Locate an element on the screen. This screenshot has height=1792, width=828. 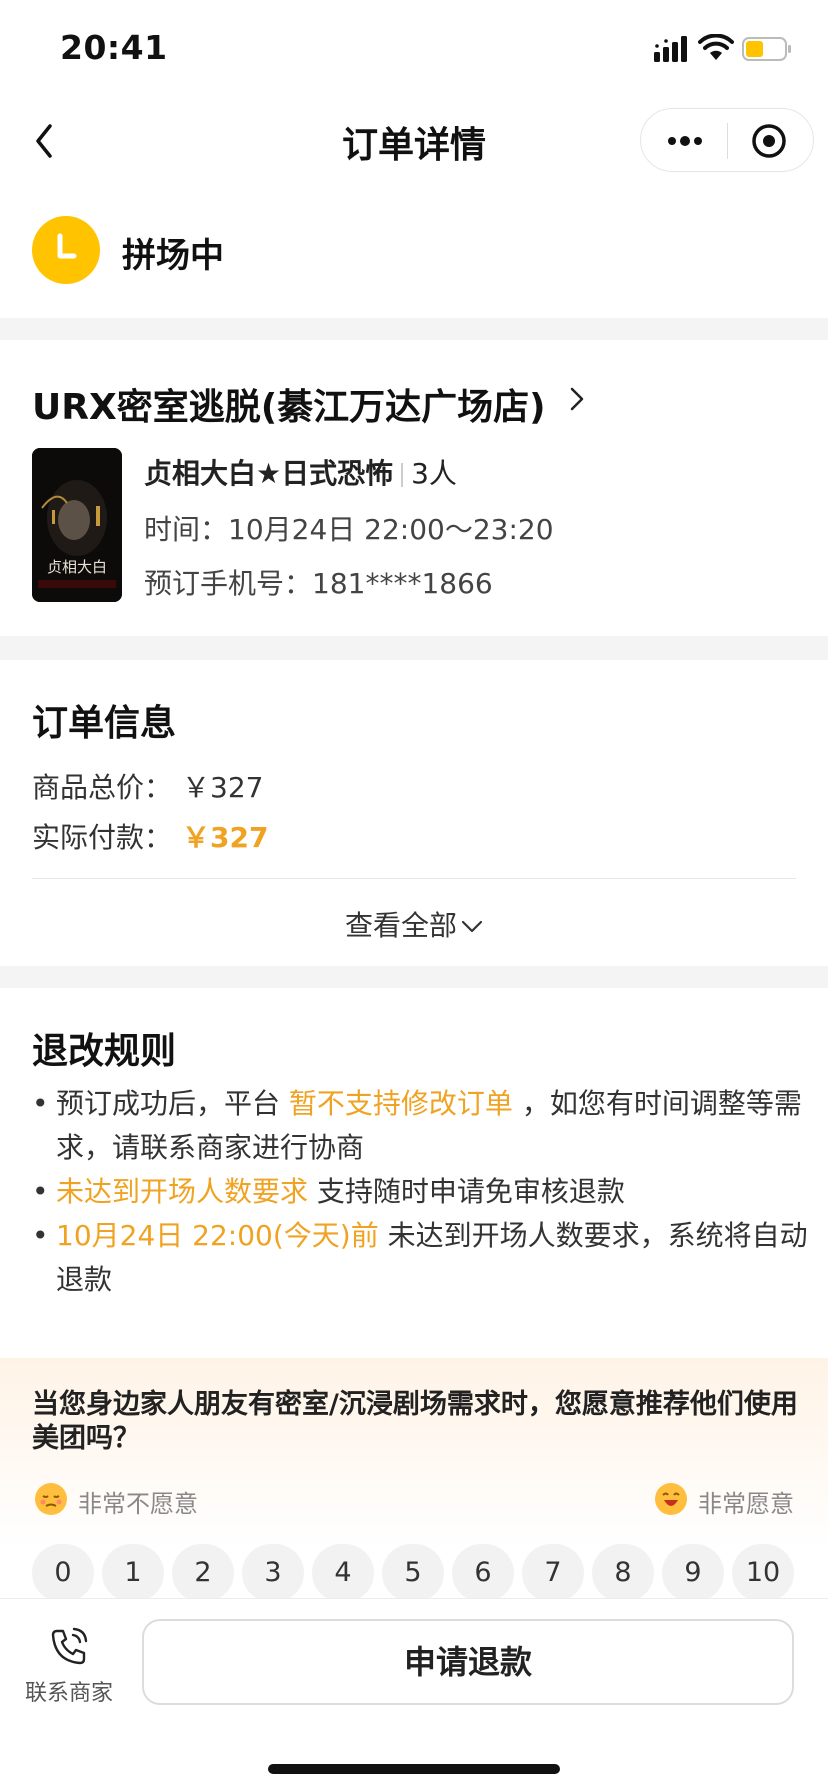
view-all-button: 查看全部 is located at coordinates (414, 924).